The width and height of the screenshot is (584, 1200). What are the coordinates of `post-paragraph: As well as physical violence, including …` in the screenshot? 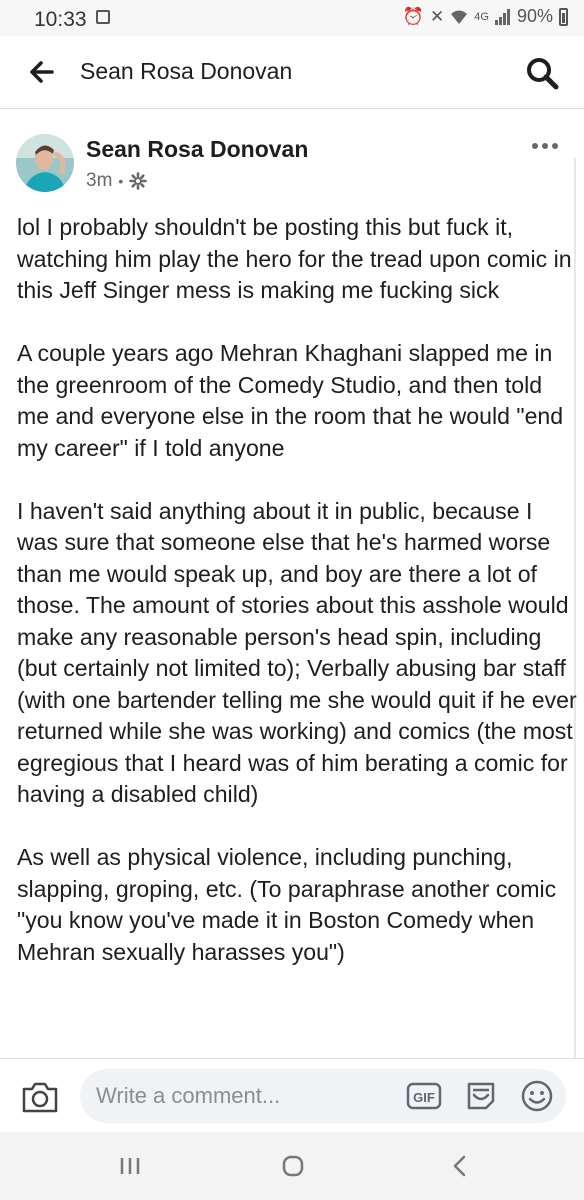 It's located at (287, 904).